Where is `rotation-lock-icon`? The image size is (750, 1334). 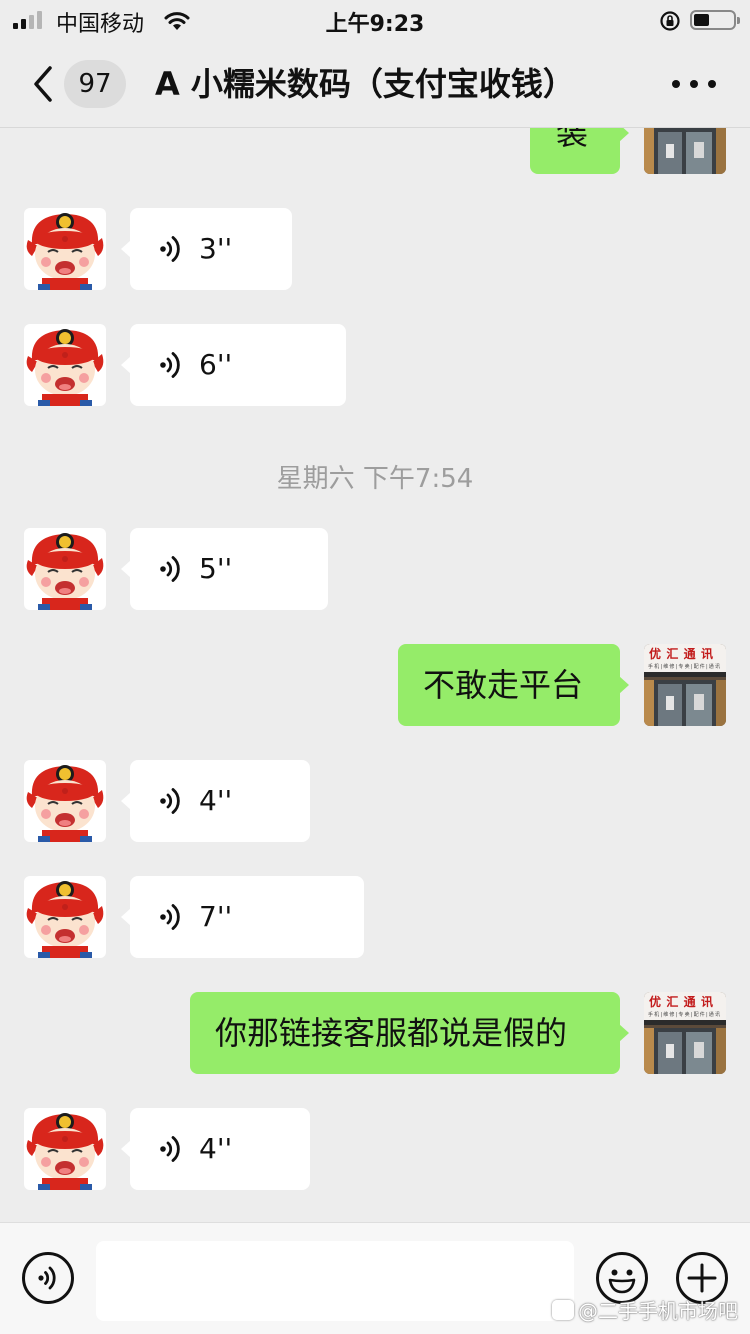 rotation-lock-icon is located at coordinates (670, 21).